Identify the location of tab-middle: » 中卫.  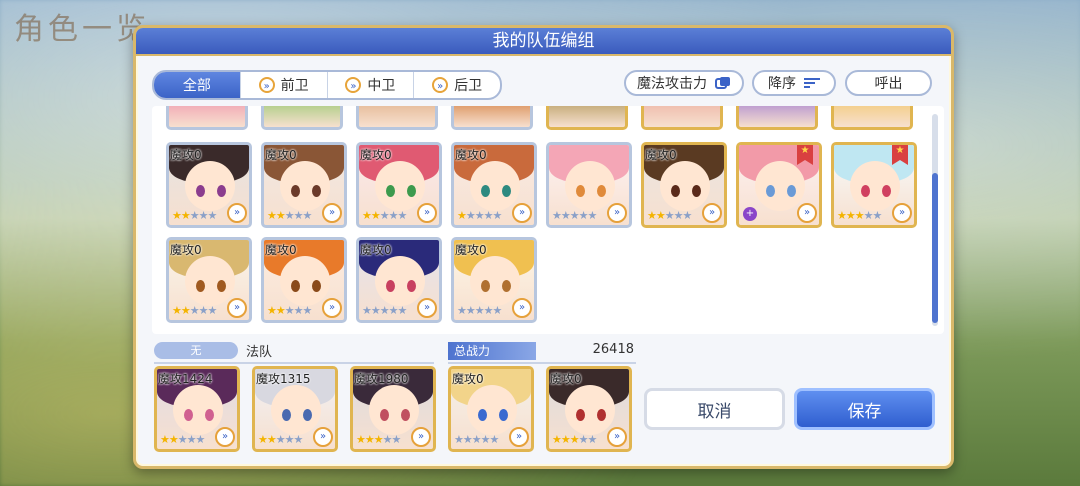
(370, 85).